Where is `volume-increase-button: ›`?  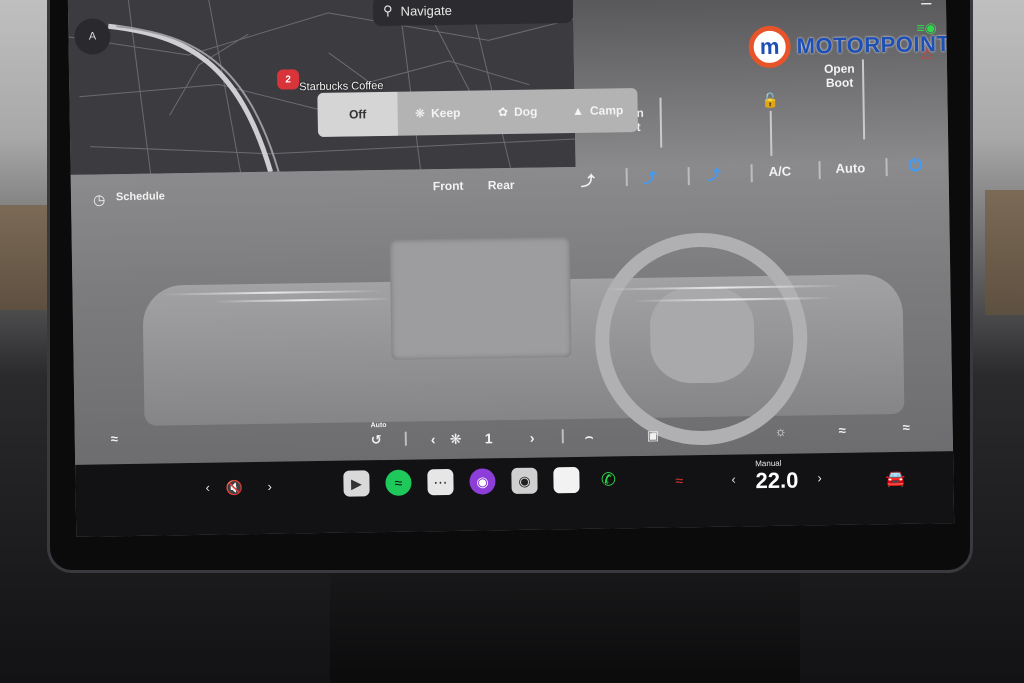 volume-increase-button: › is located at coordinates (269, 486).